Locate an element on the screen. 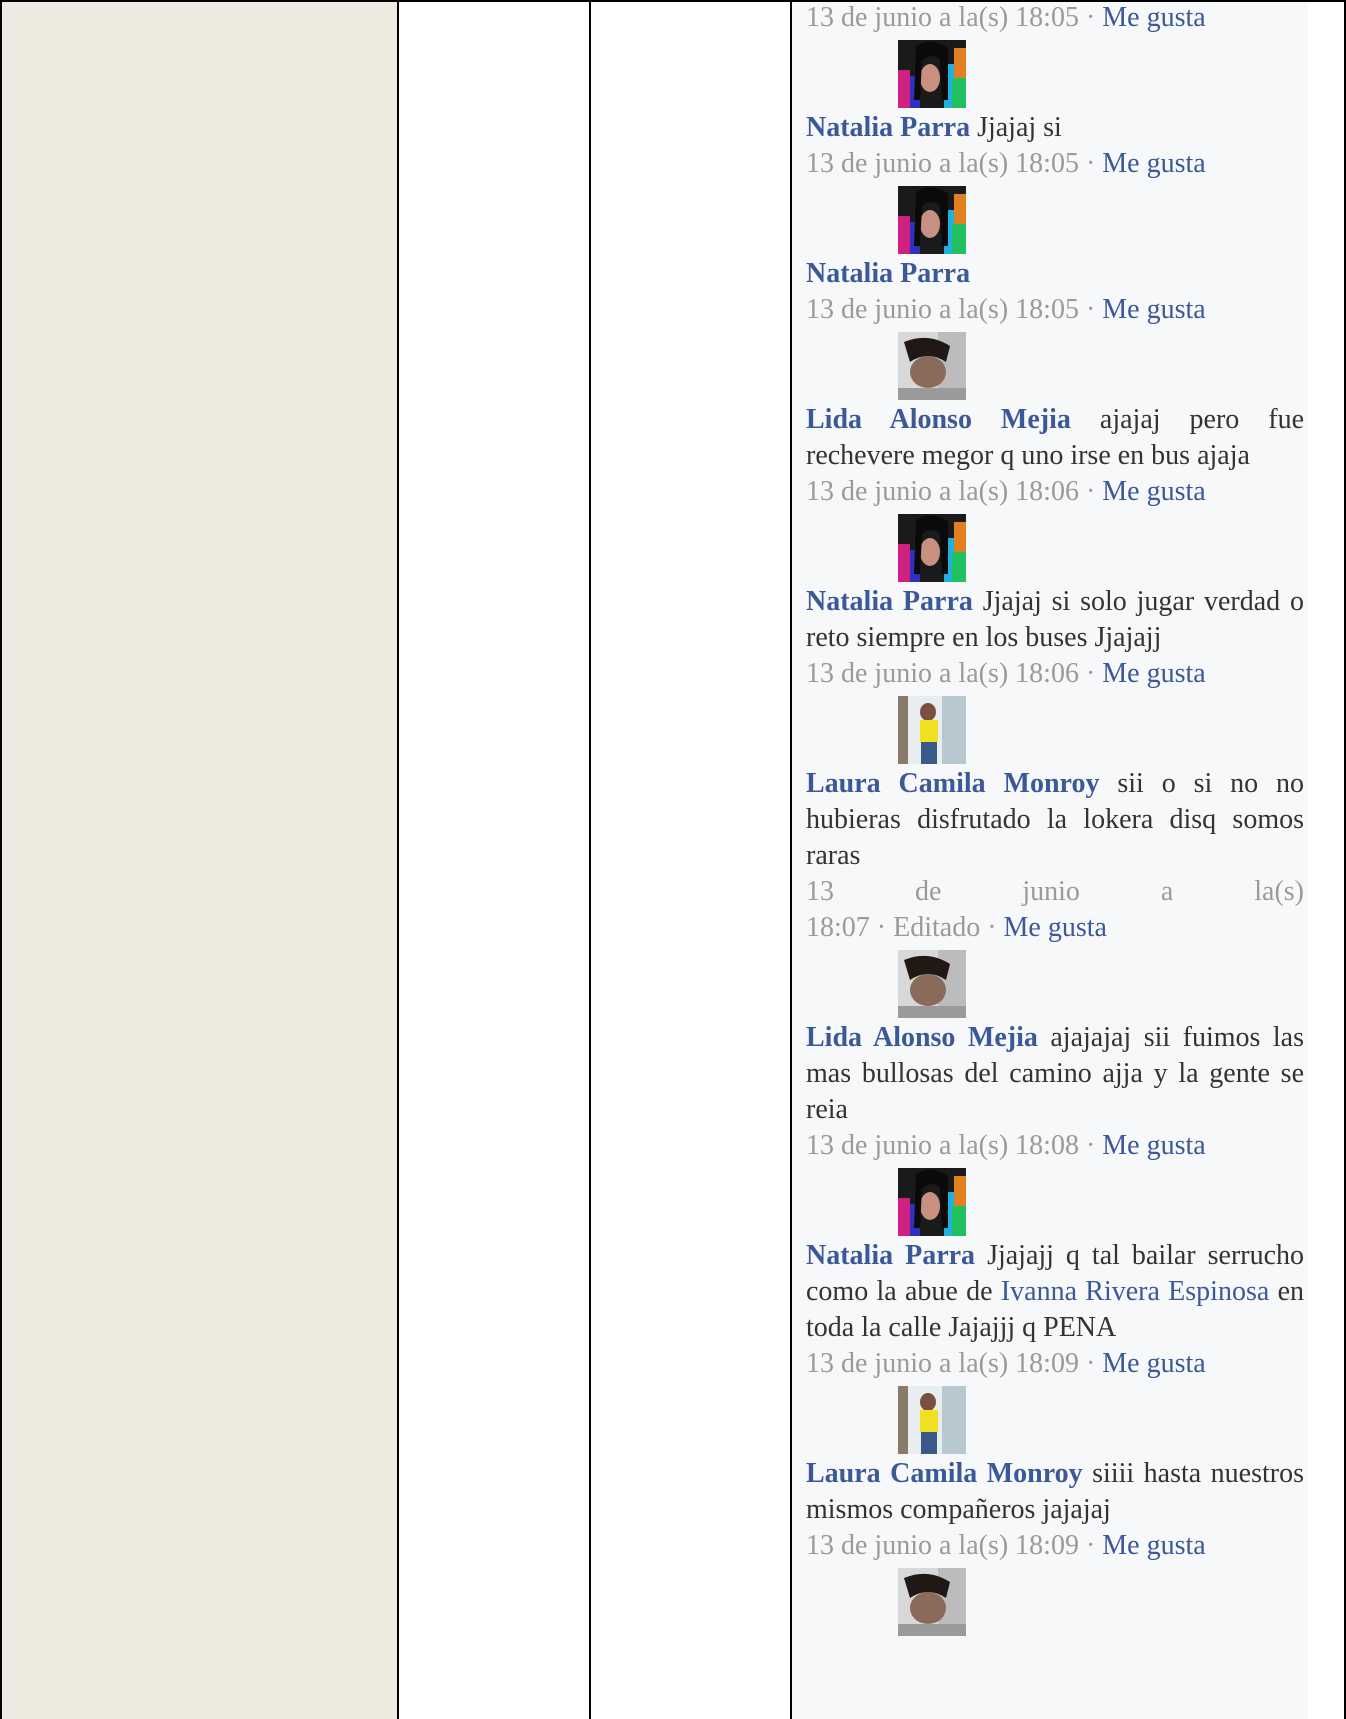 The width and height of the screenshot is (1346, 1719). comment-meta: 13 de junio a la(s) is located at coordinates (1055, 891).